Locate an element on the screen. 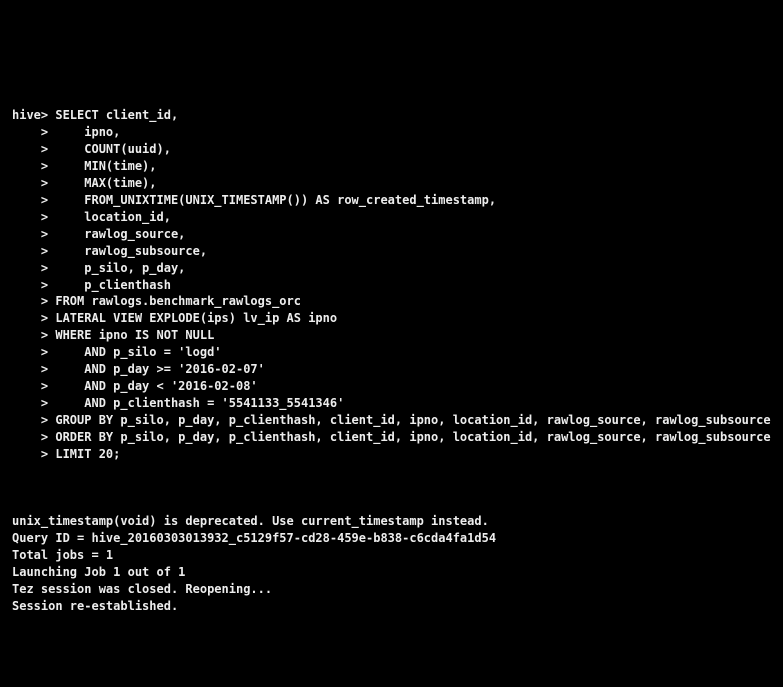  hive-query-line: > WHERE ipno IS NOT NULL is located at coordinates (113, 335).